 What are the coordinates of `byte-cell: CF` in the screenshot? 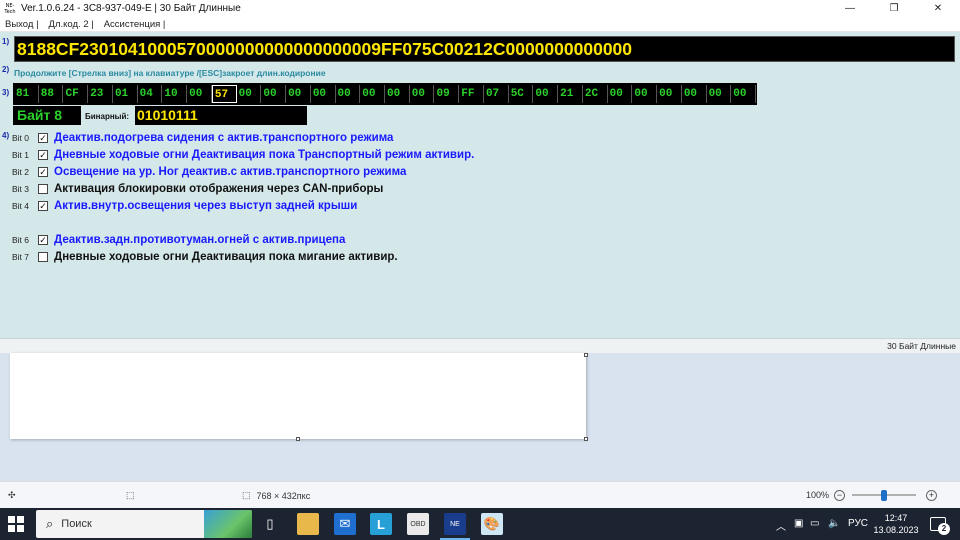 It's located at (76, 94).